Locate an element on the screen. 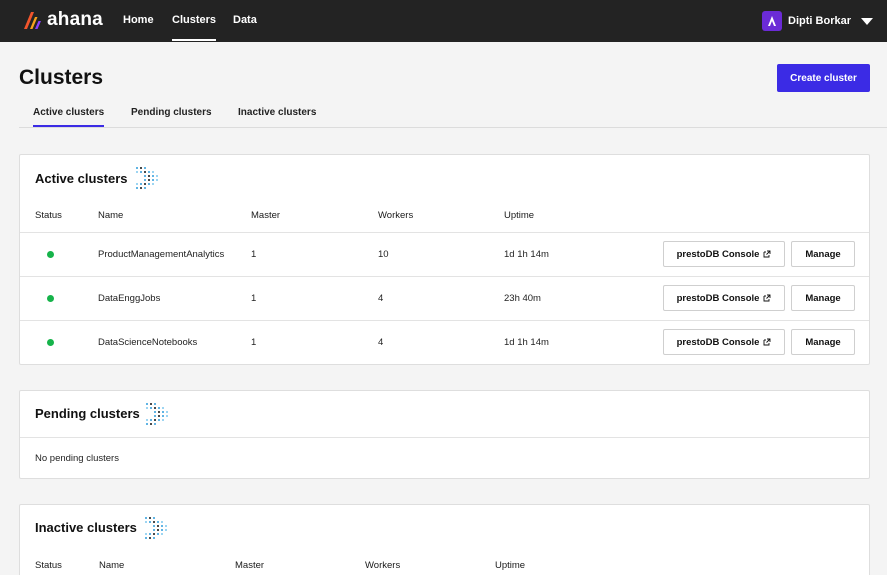  tab-inactive-clusters: Inactive clusters is located at coordinates (277, 116).